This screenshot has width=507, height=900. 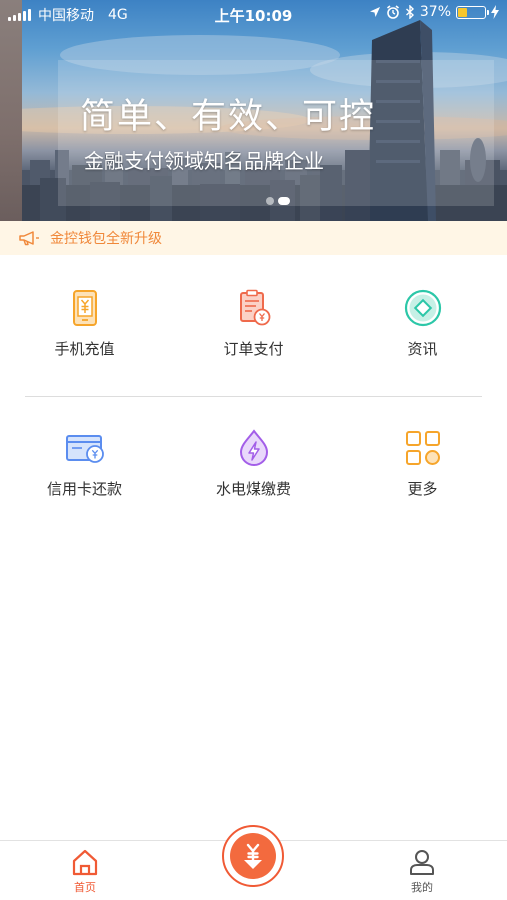 I want to click on grid-item-order-payment: 订单支付, so click(x=253, y=323).